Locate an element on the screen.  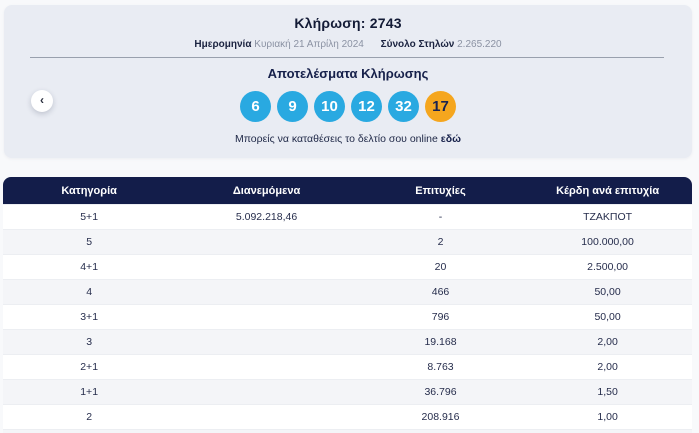
column-header-category: Κατηγορία is located at coordinates (89, 190).